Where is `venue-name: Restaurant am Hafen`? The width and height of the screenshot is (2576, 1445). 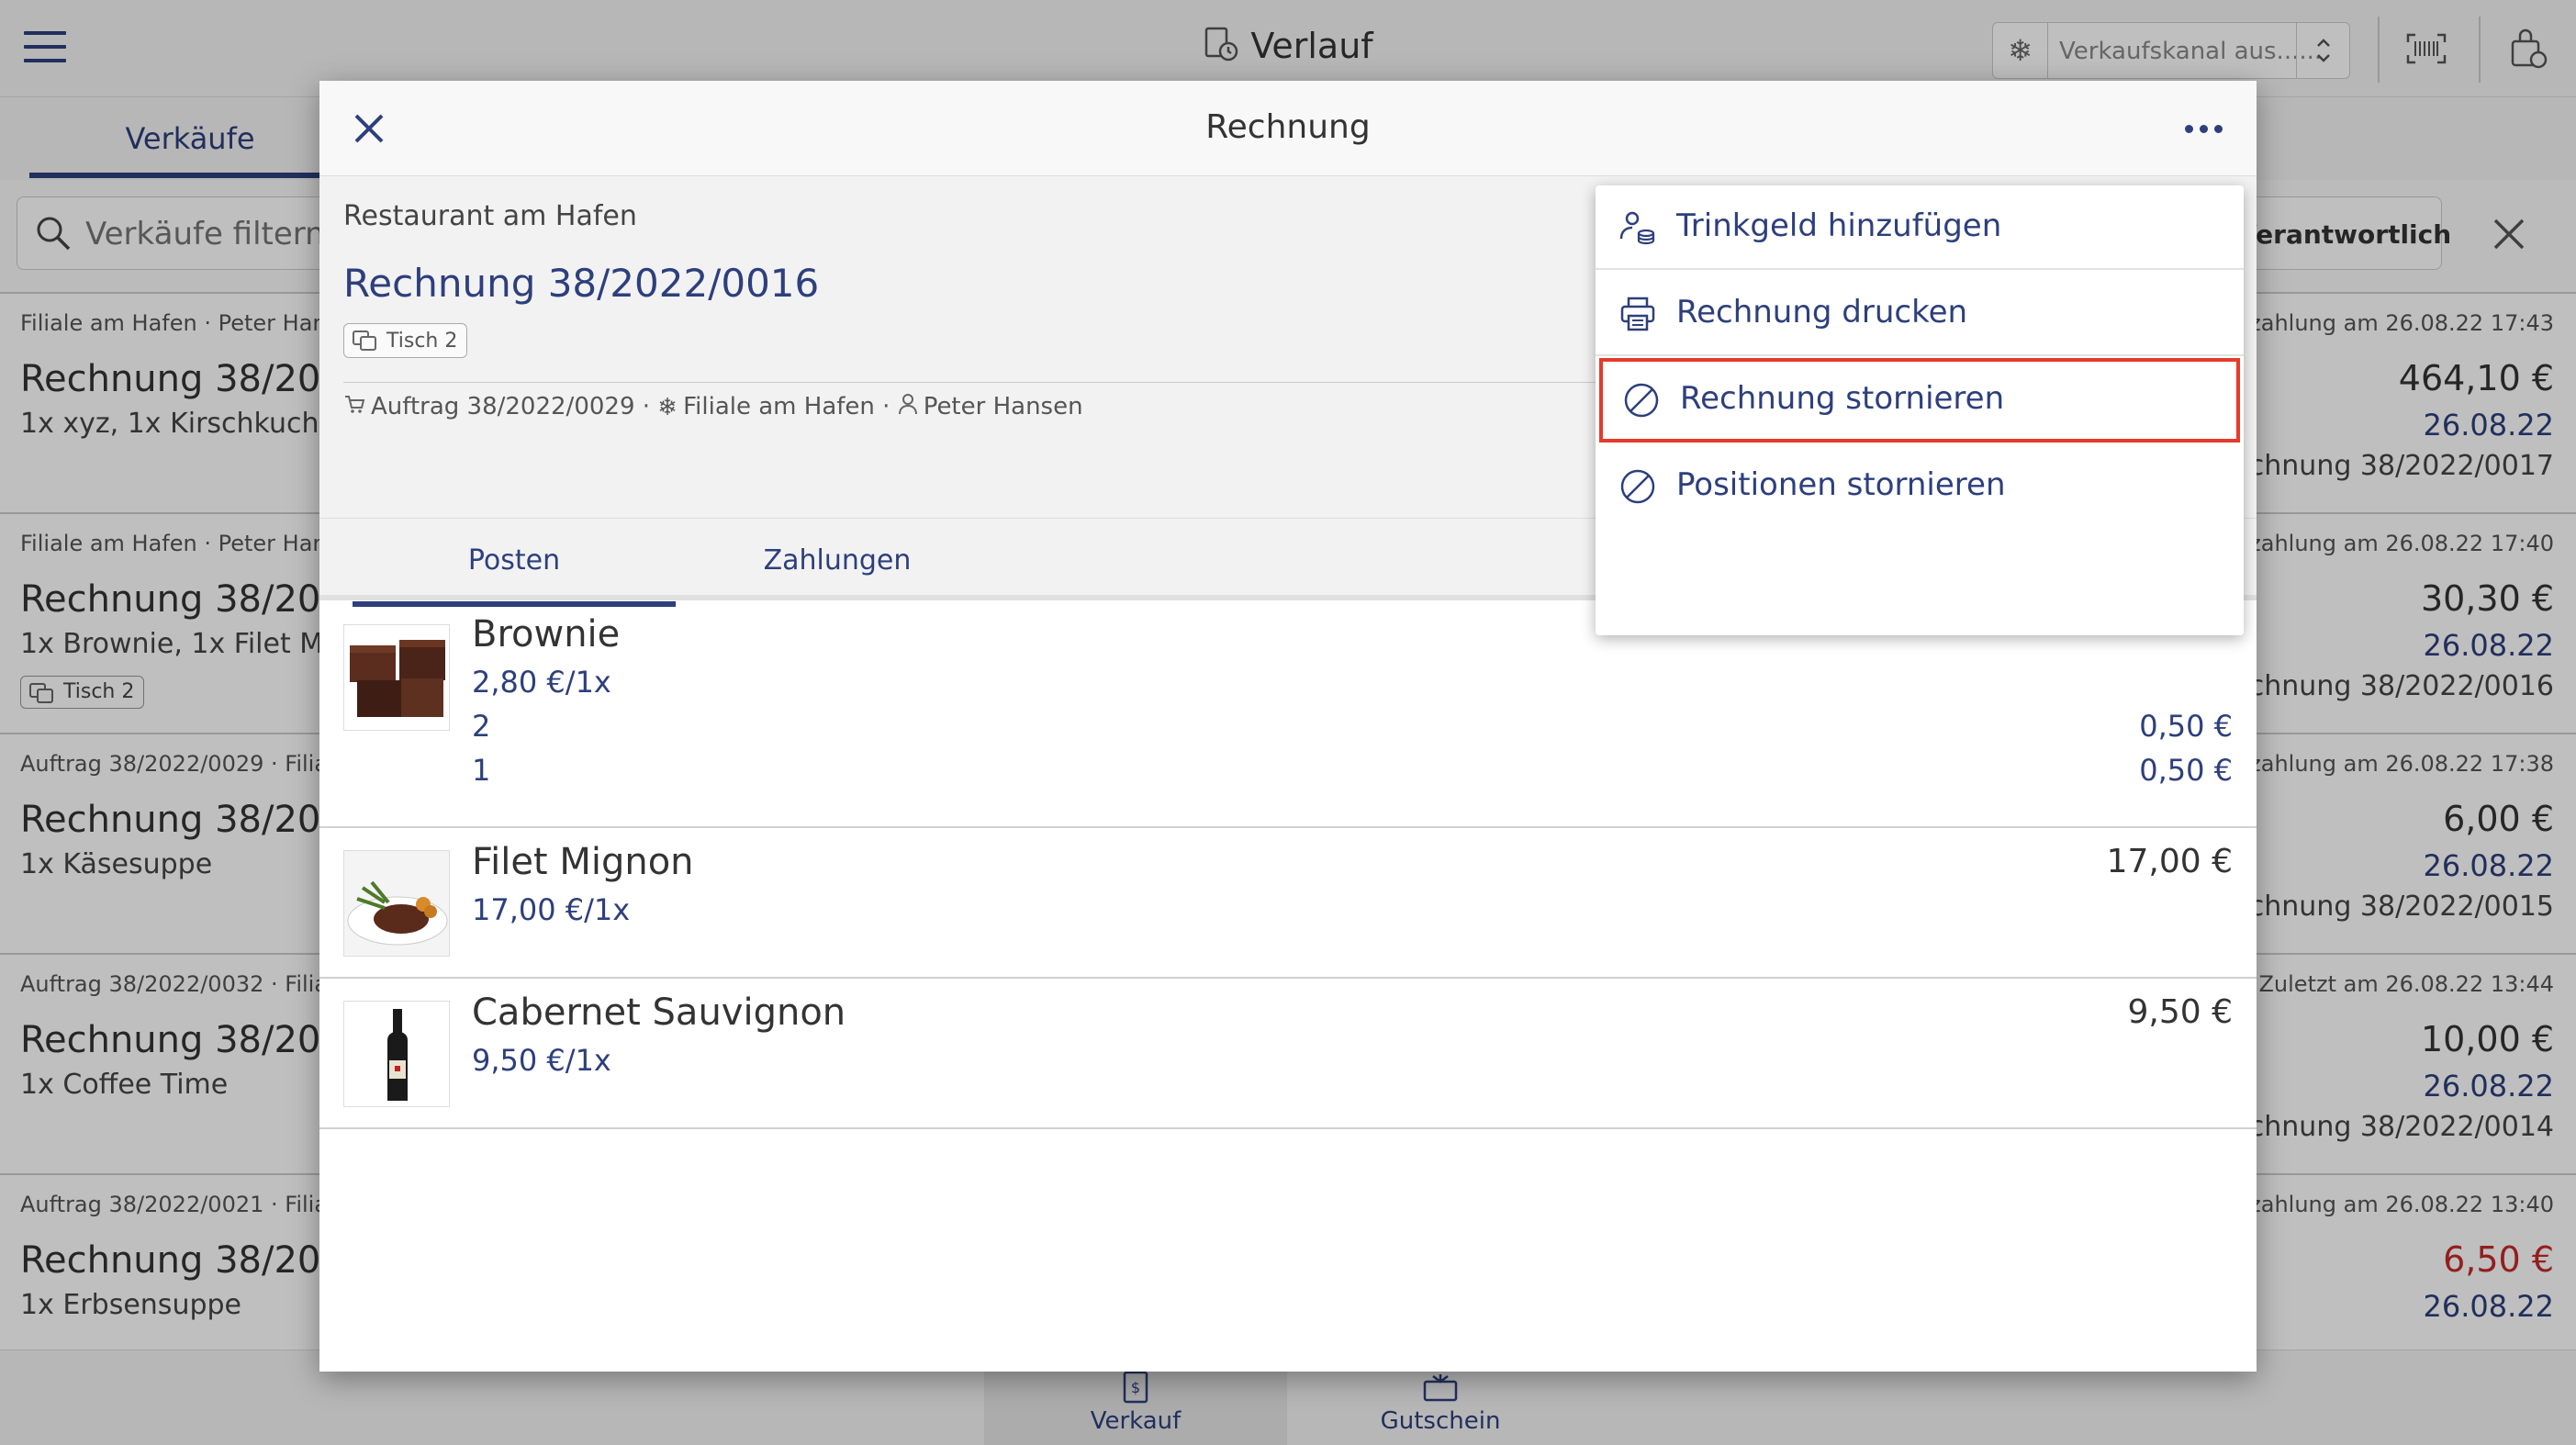
venue-name: Restaurant am Hafen is located at coordinates (490, 216).